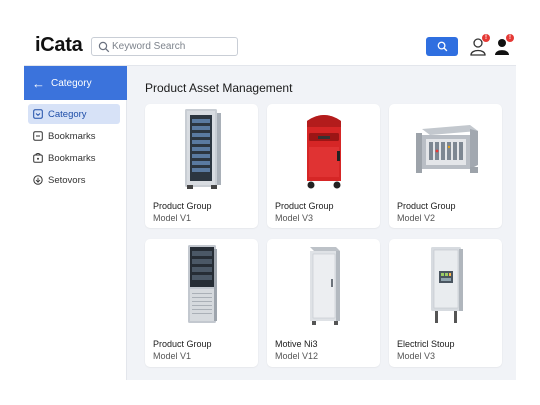 This screenshot has height=405, width=540. What do you see at coordinates (38, 136) in the screenshot?
I see `bookmark-icon` at bounding box center [38, 136].